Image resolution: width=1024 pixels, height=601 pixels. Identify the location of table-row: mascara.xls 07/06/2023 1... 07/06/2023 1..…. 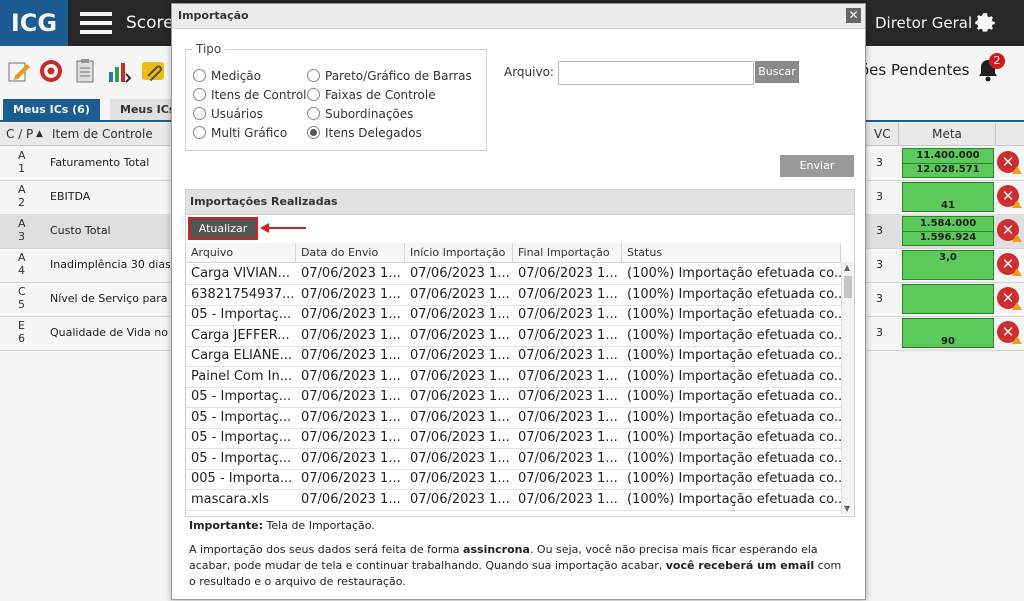
(513, 500).